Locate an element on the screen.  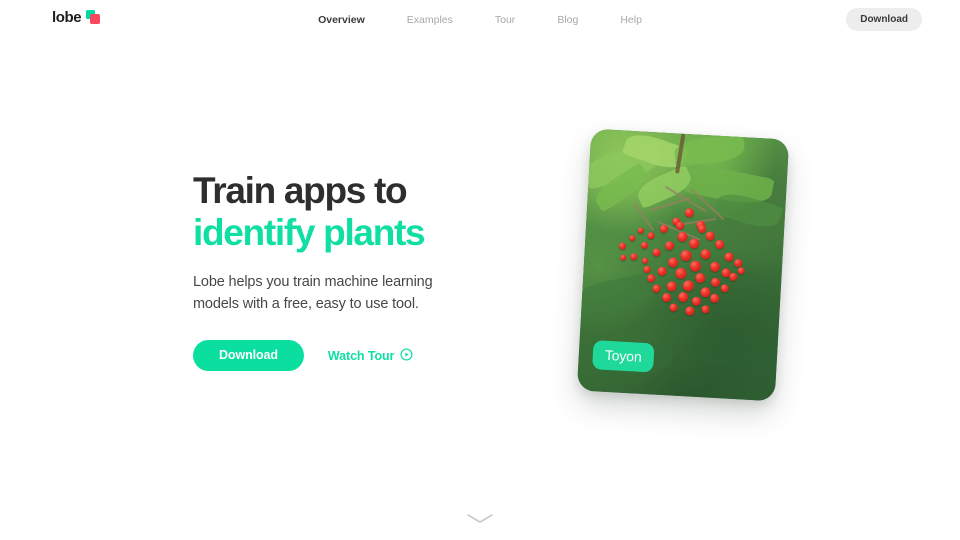
scroll-down-chevron is located at coordinates (480, 521).